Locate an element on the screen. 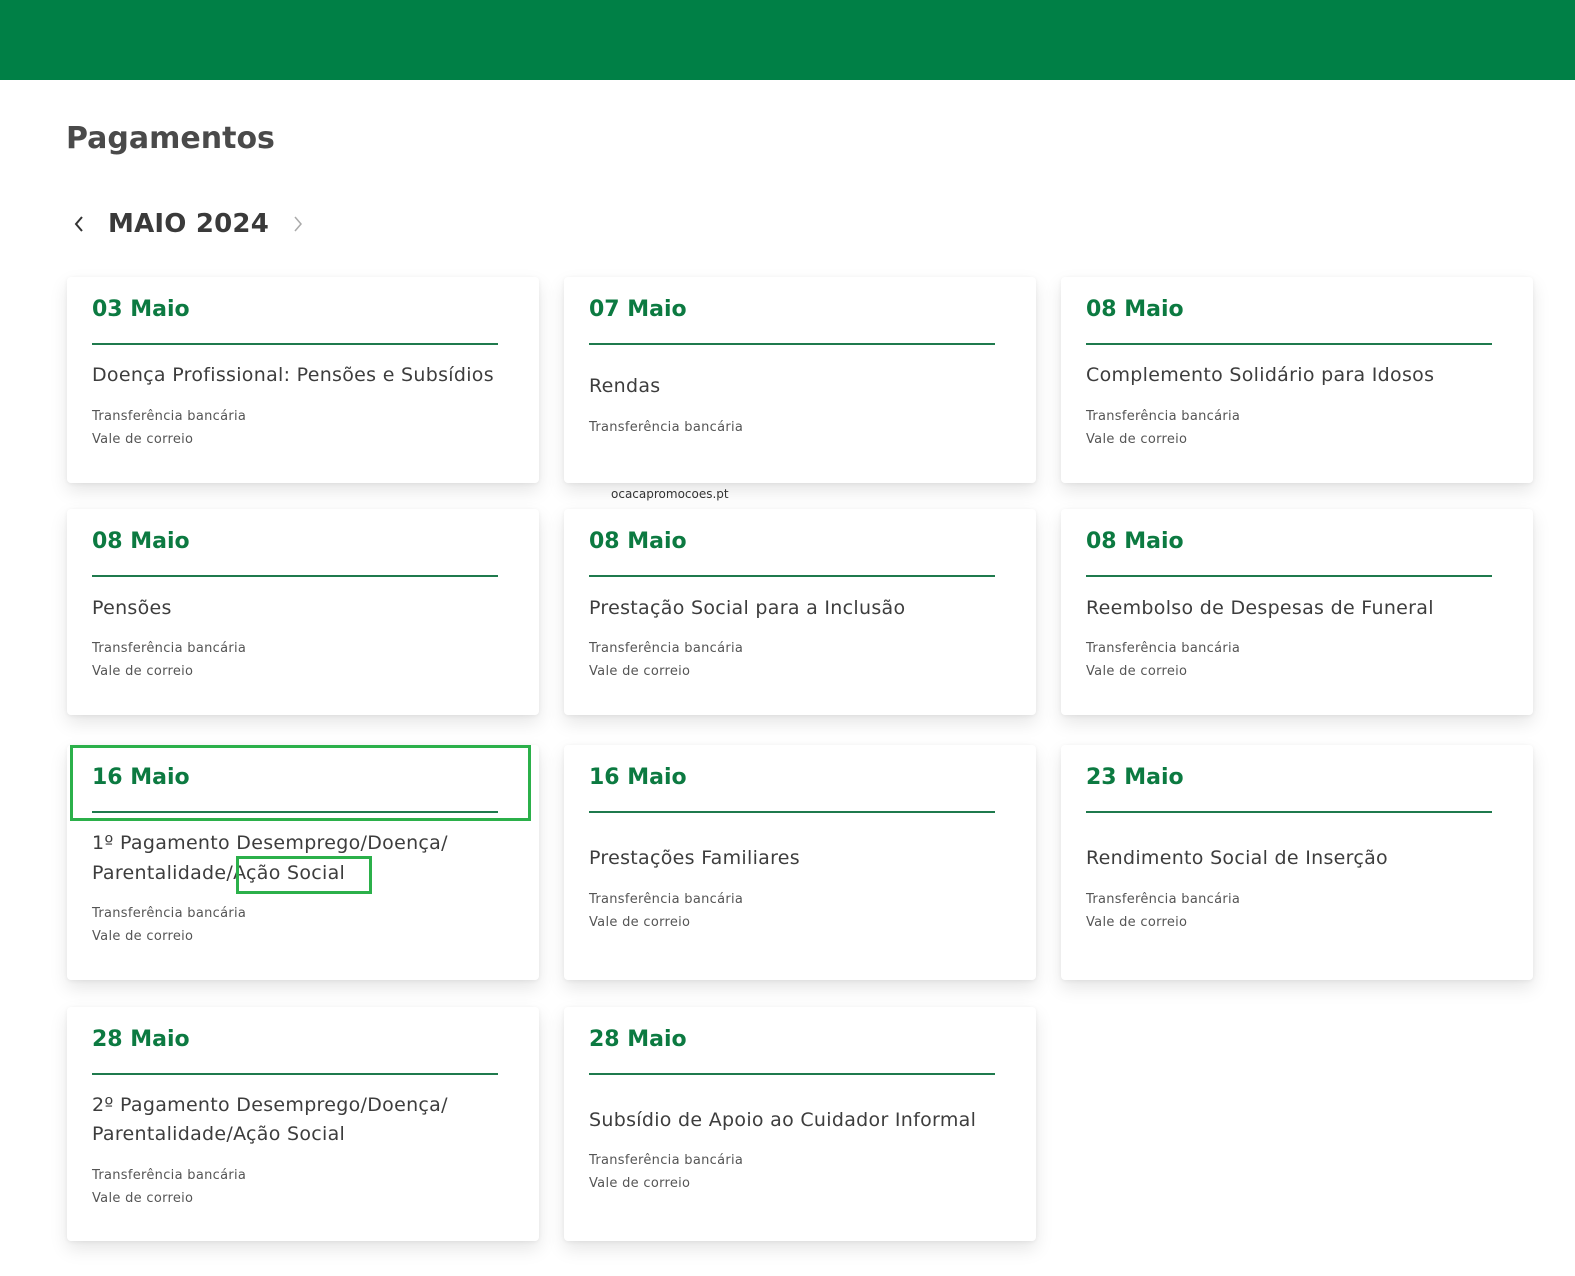 This screenshot has width=1575, height=1276. payment-title: Doença Profissional: Pensões e Subsídios is located at coordinates (293, 375).